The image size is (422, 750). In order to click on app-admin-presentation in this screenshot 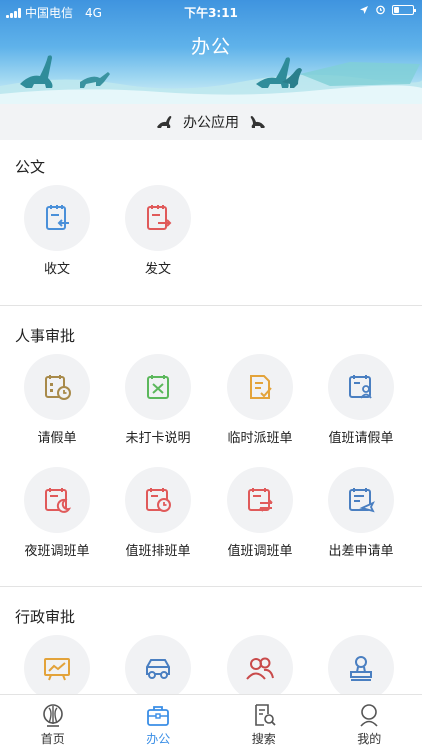, I will do `click(57, 668)`.